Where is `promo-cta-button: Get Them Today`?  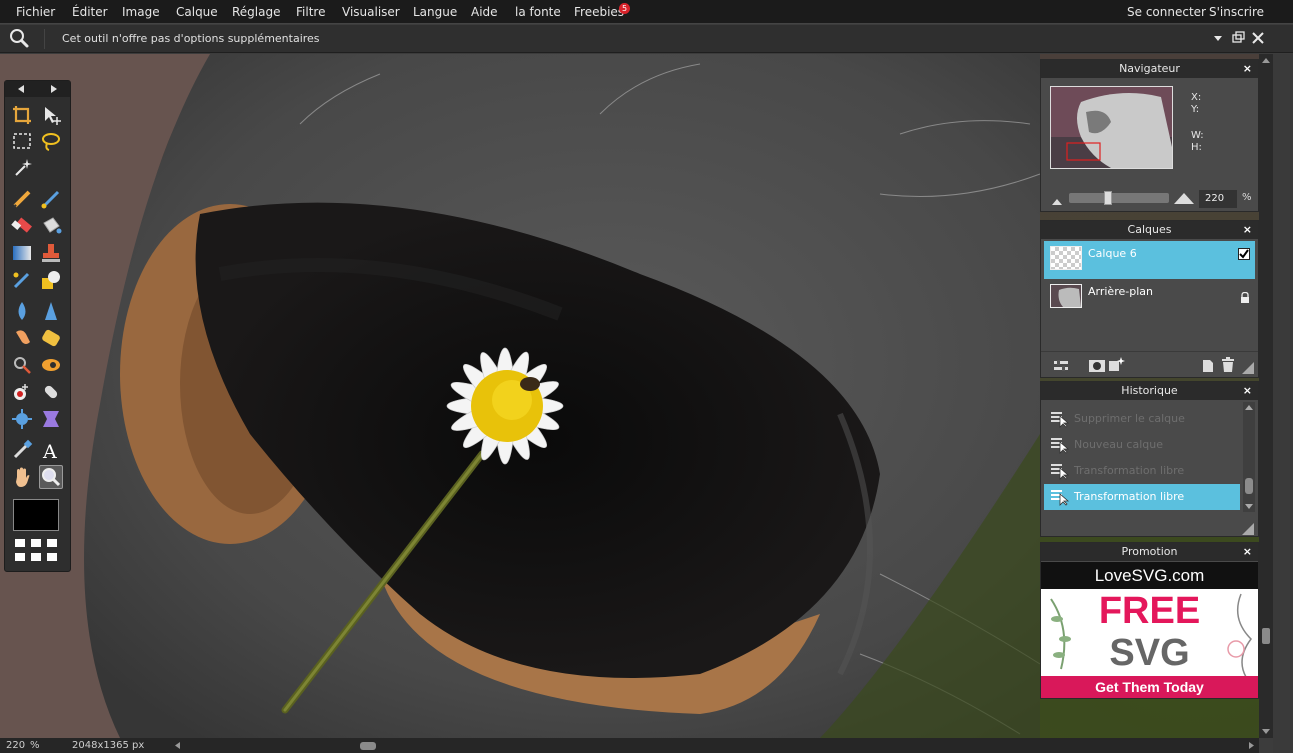
promo-cta-button: Get Them Today is located at coordinates (1149, 687).